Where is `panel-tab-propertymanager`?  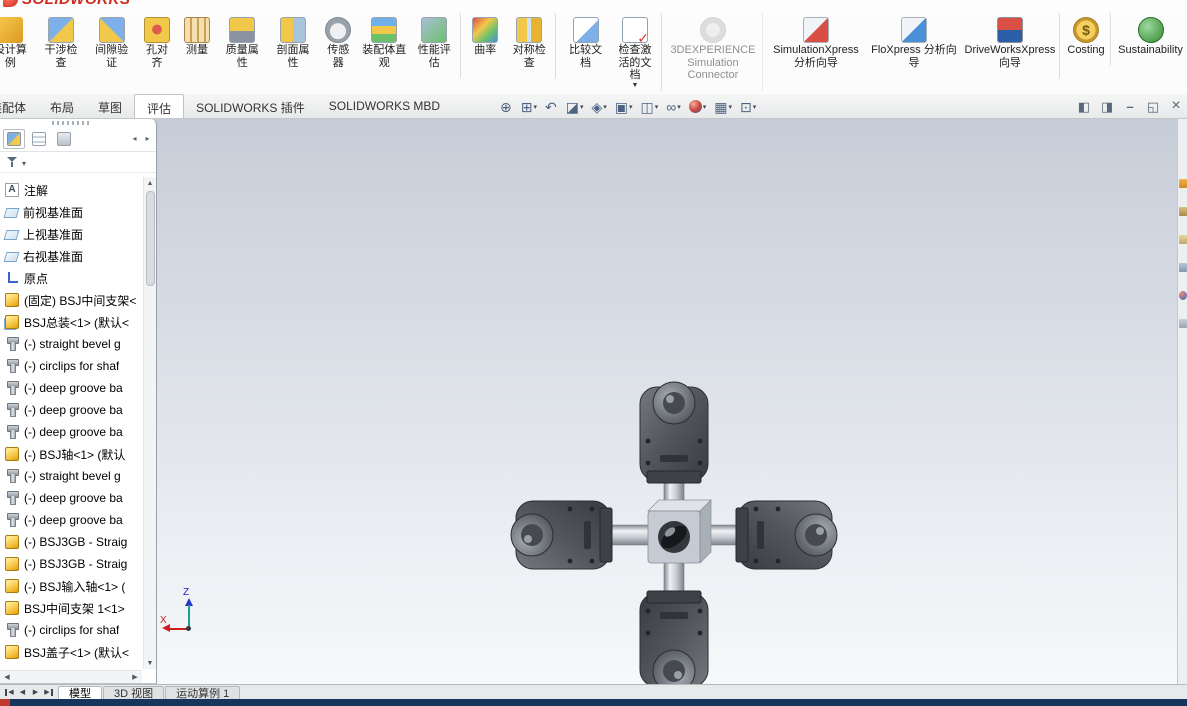
panel-tab-propertymanager is located at coordinates (39, 139).